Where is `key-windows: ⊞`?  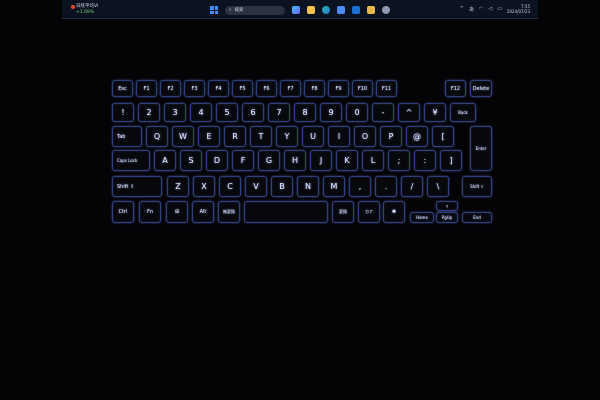
key-windows: ⊞ is located at coordinates (177, 212).